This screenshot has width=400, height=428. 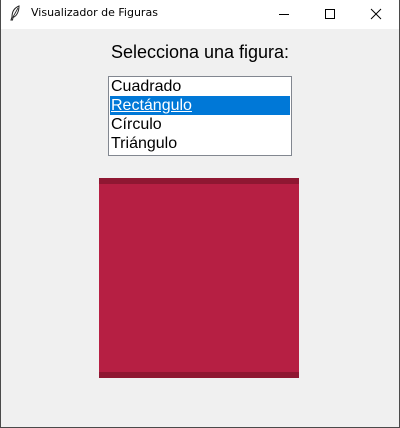 I want to click on list-item-label: Cuadrado, so click(x=146, y=86).